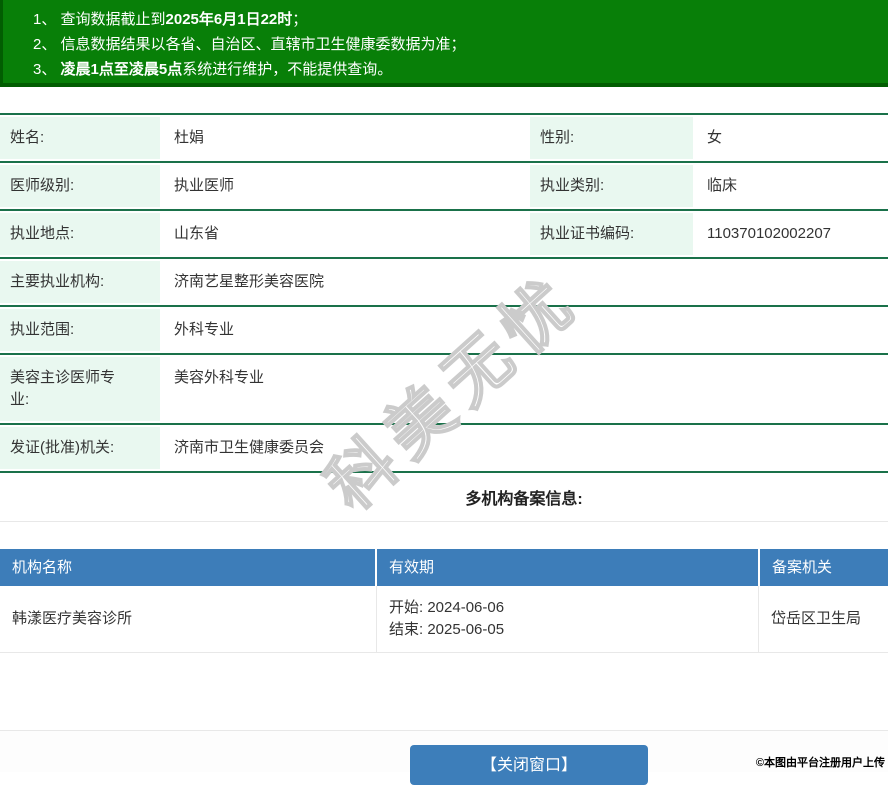 The image size is (888, 785). I want to click on doctor-level-value: 执业医师, so click(204, 185).